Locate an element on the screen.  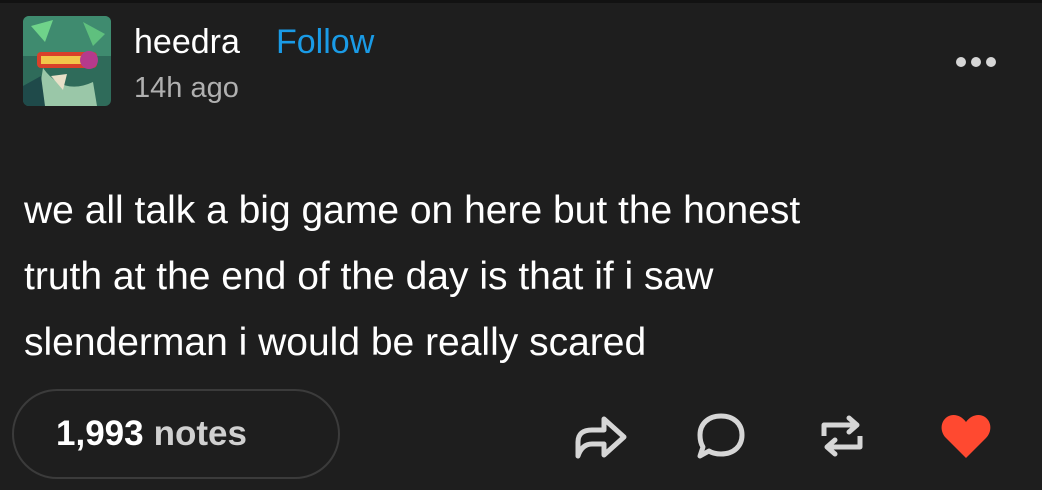
share-icon is located at coordinates (600, 436).